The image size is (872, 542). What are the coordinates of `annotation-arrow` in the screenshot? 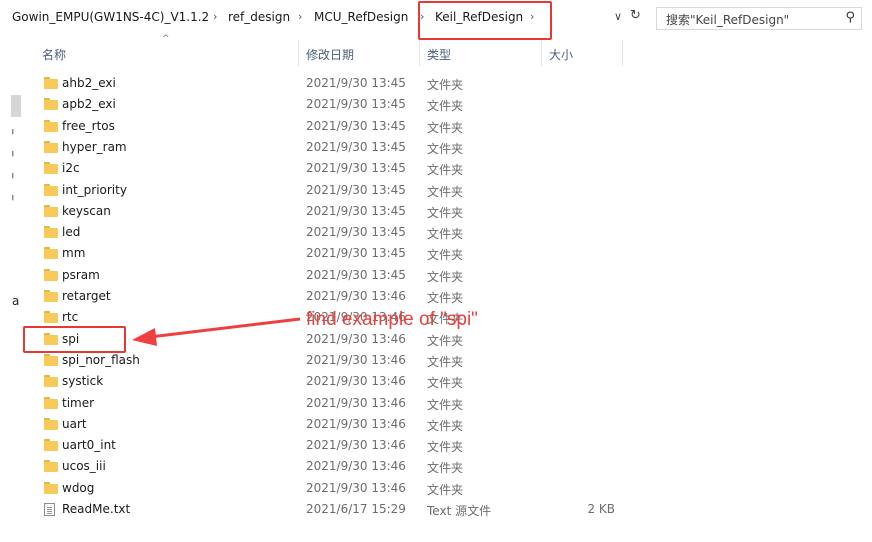 It's located at (216, 331).